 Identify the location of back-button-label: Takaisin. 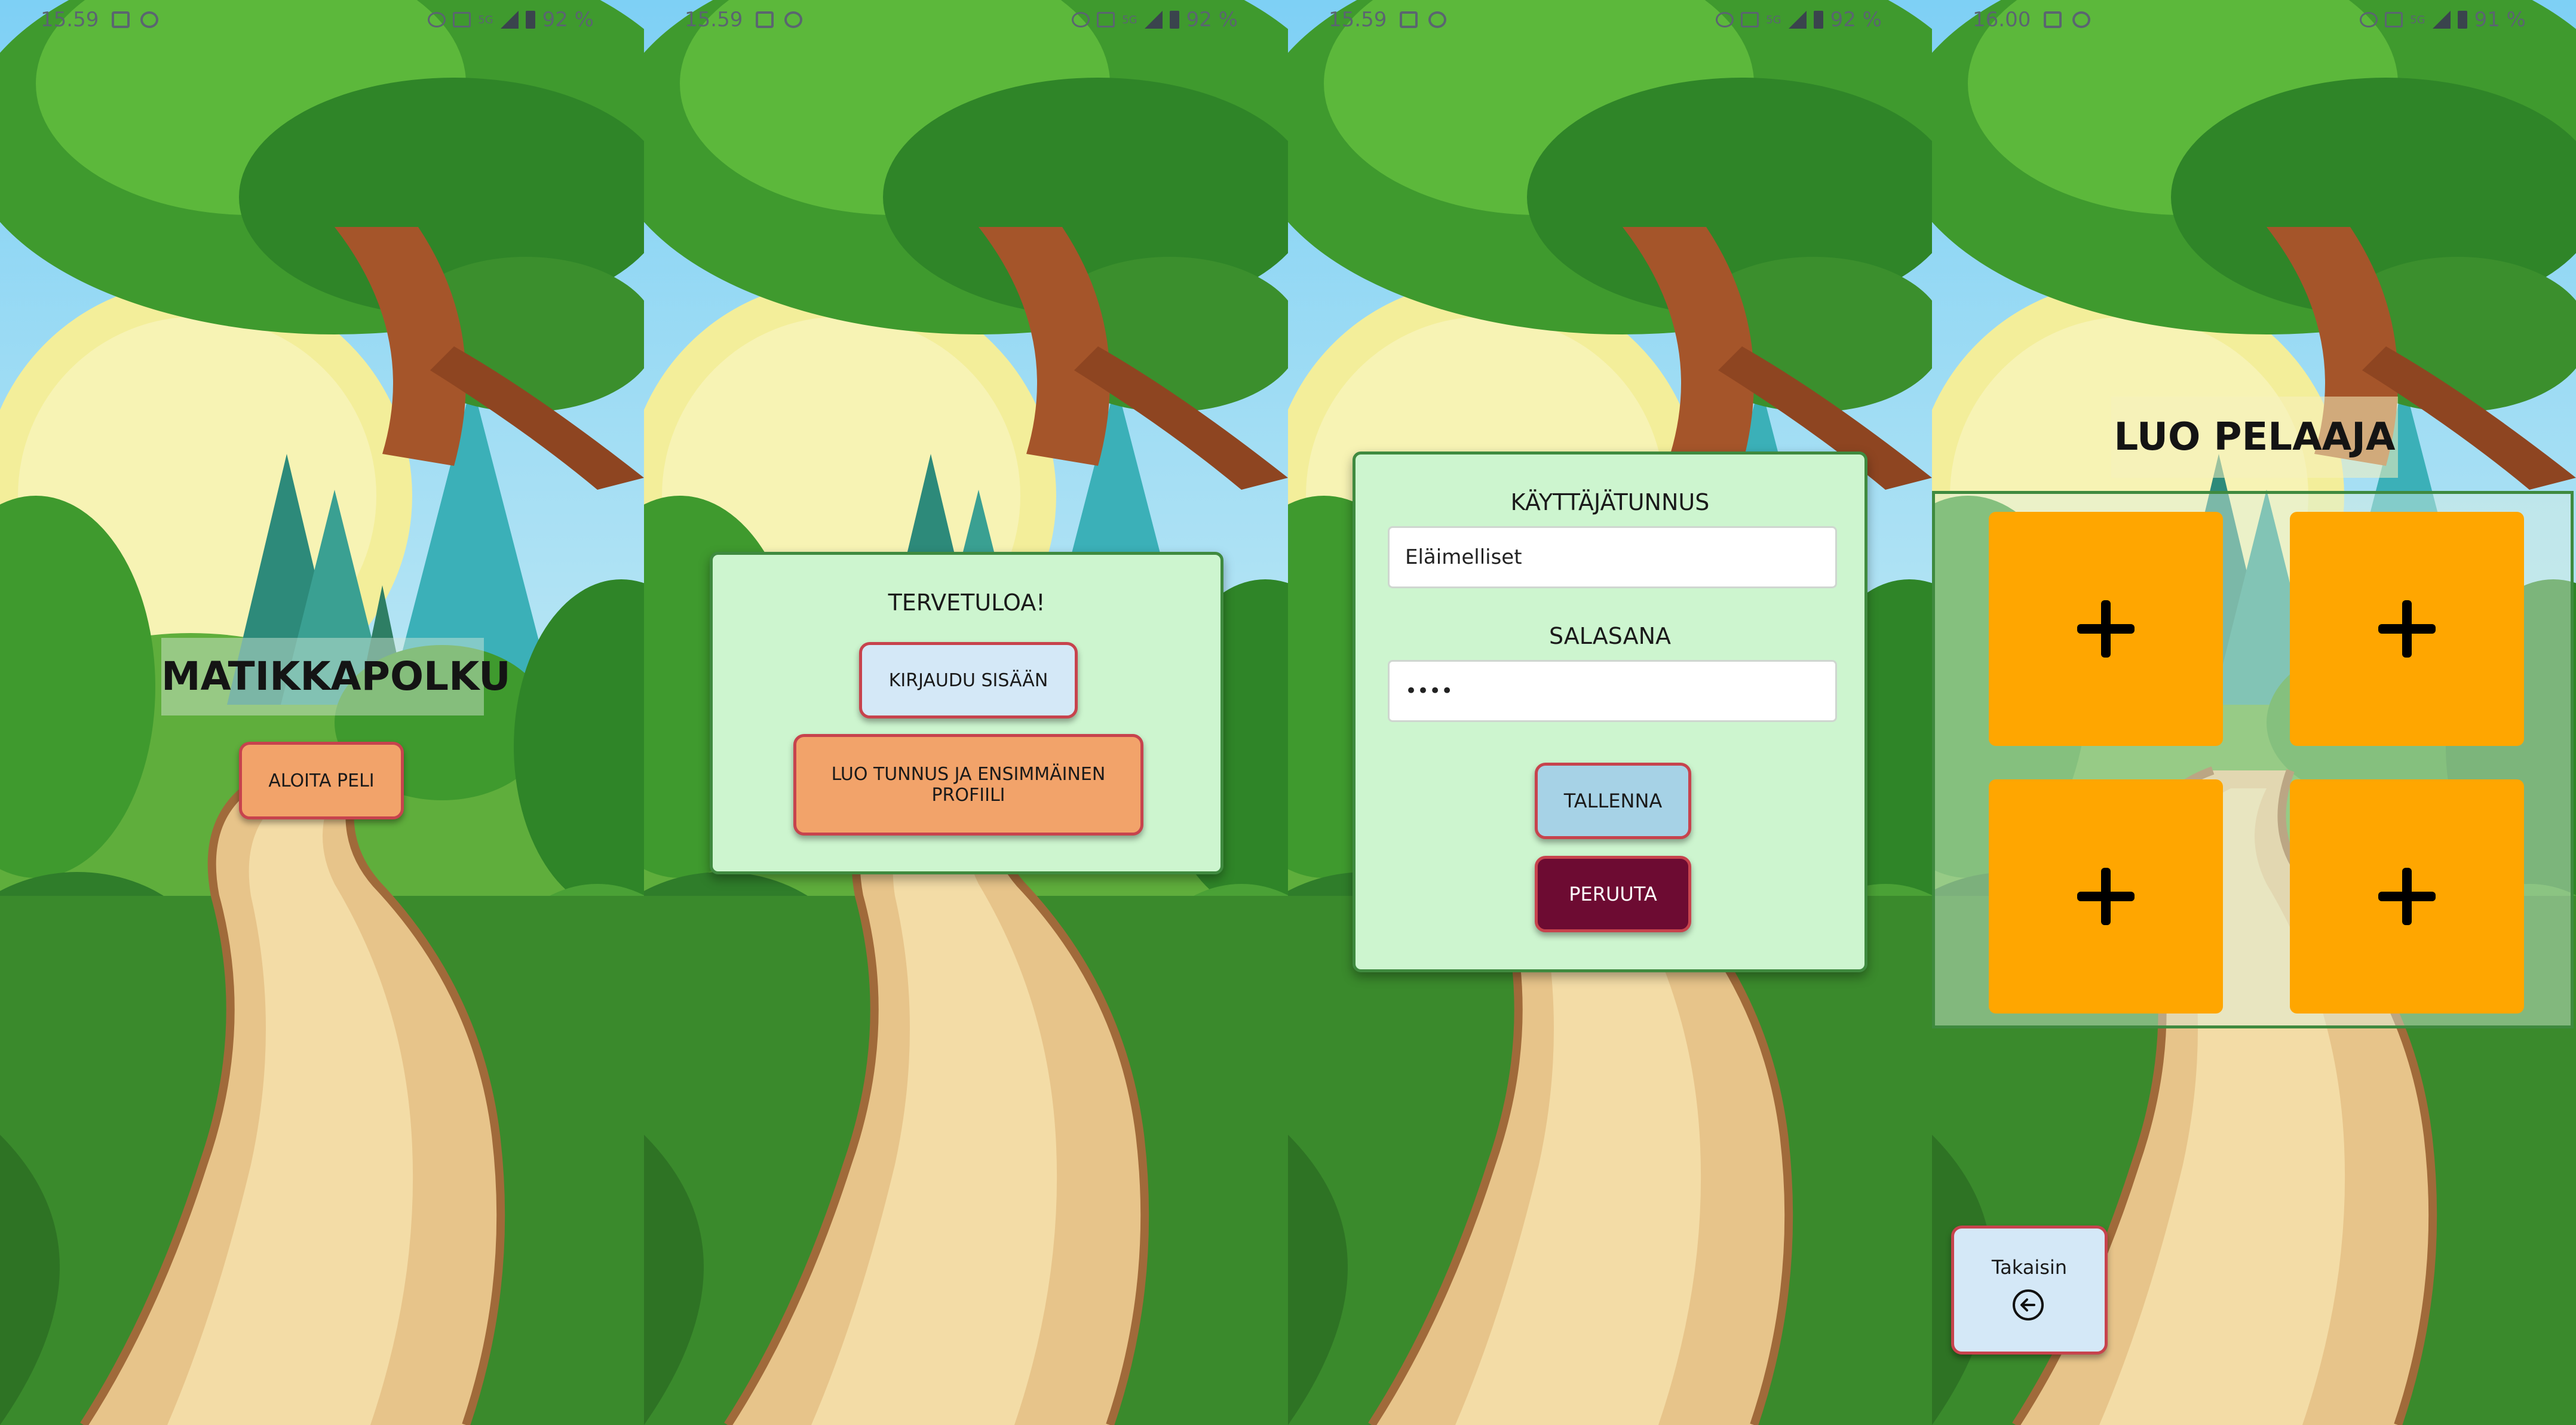
(2029, 1267).